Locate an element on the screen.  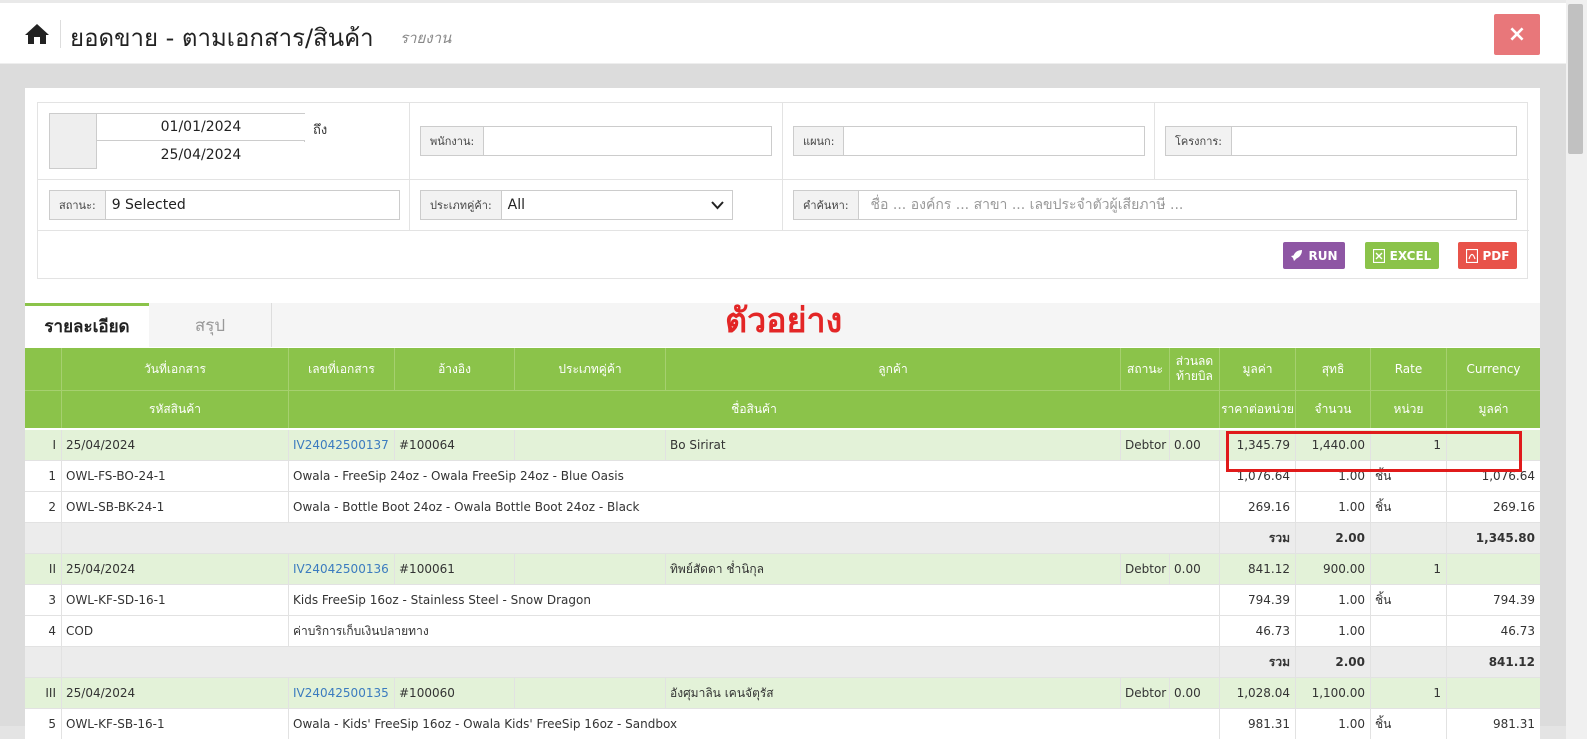
doc-reference: #100060 is located at coordinates (455, 693).